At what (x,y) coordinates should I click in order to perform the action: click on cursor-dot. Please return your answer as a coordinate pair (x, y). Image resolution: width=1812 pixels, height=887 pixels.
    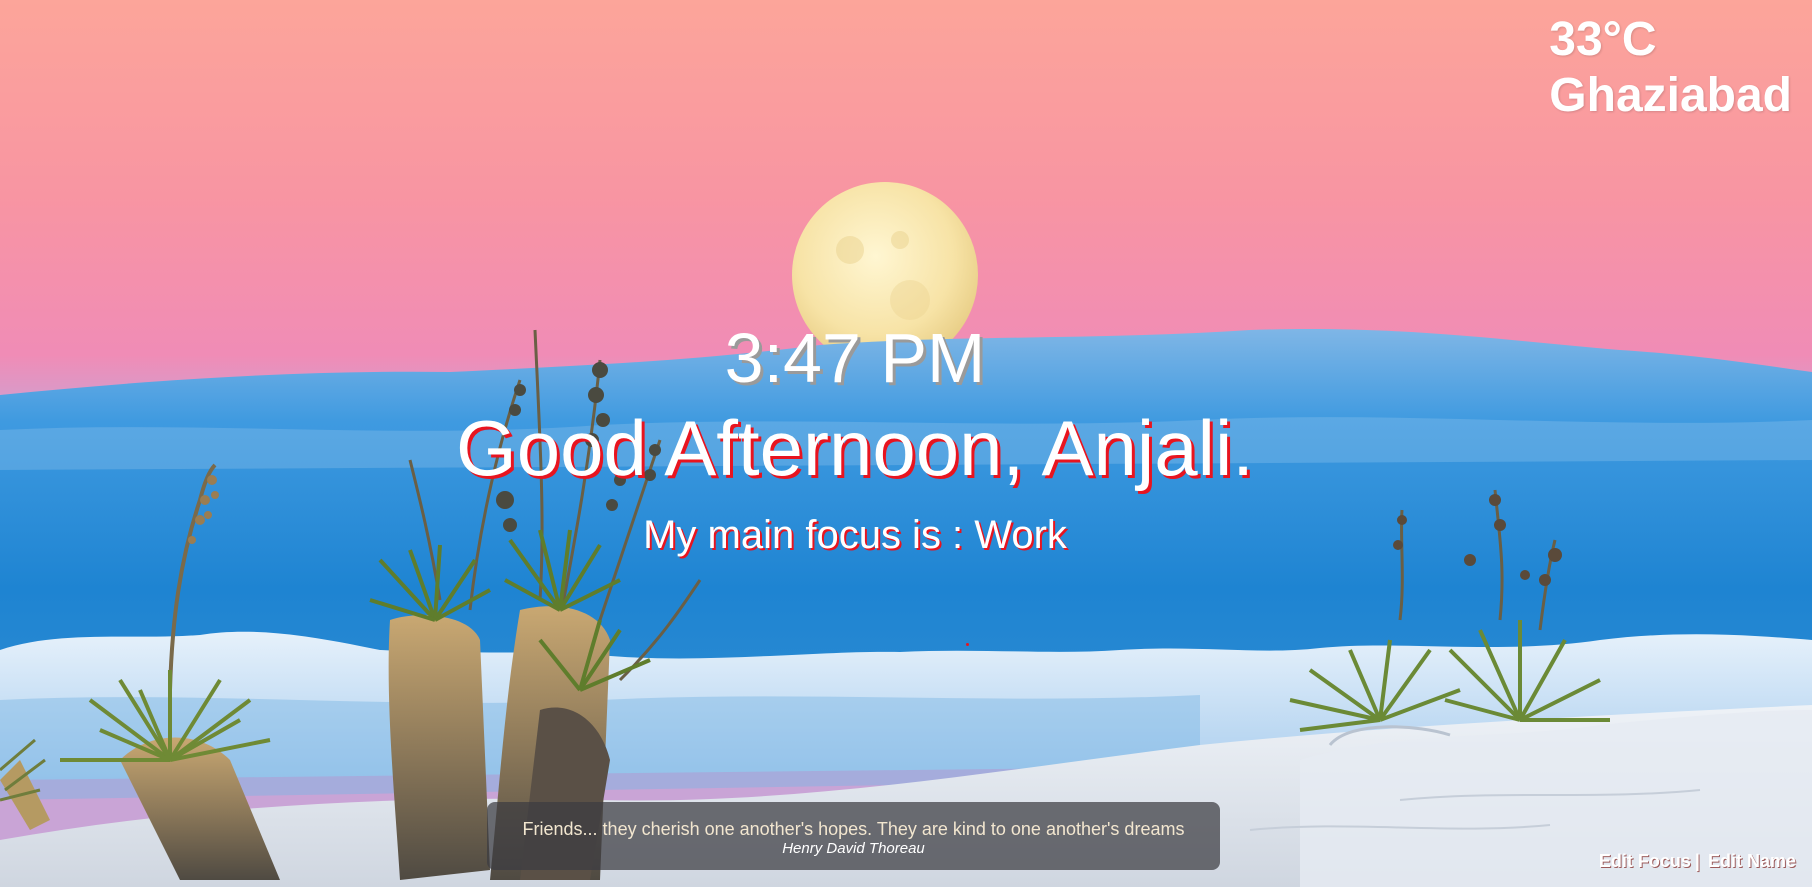
    Looking at the image, I should click on (967, 644).